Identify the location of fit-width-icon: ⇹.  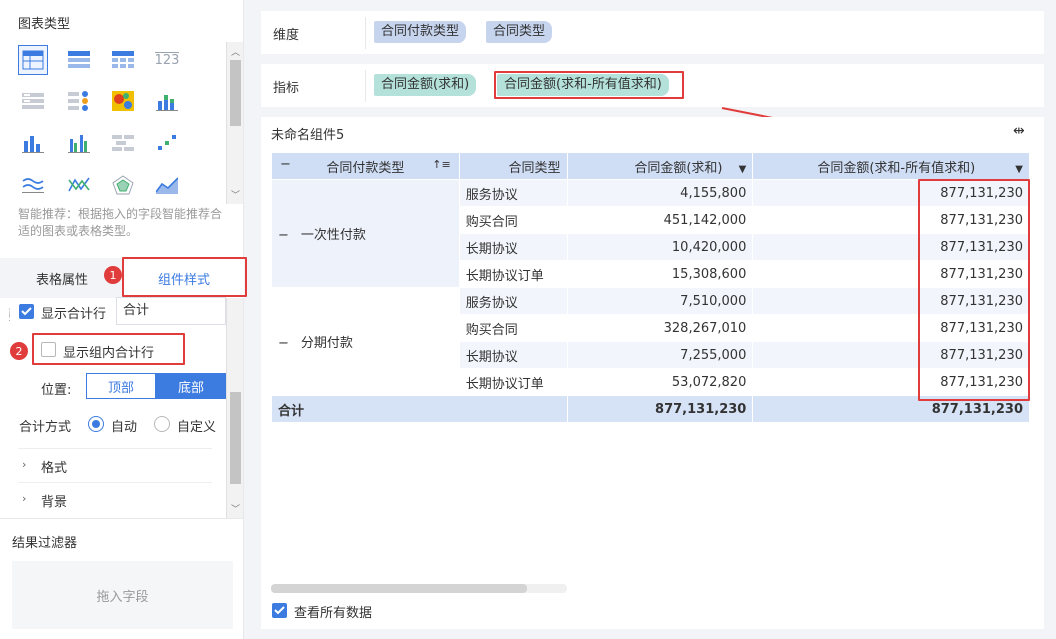
(1019, 131).